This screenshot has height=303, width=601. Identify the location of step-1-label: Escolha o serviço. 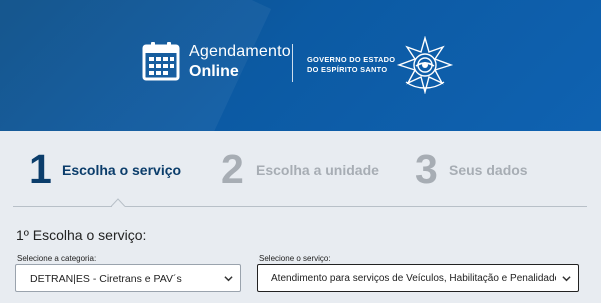
(122, 170).